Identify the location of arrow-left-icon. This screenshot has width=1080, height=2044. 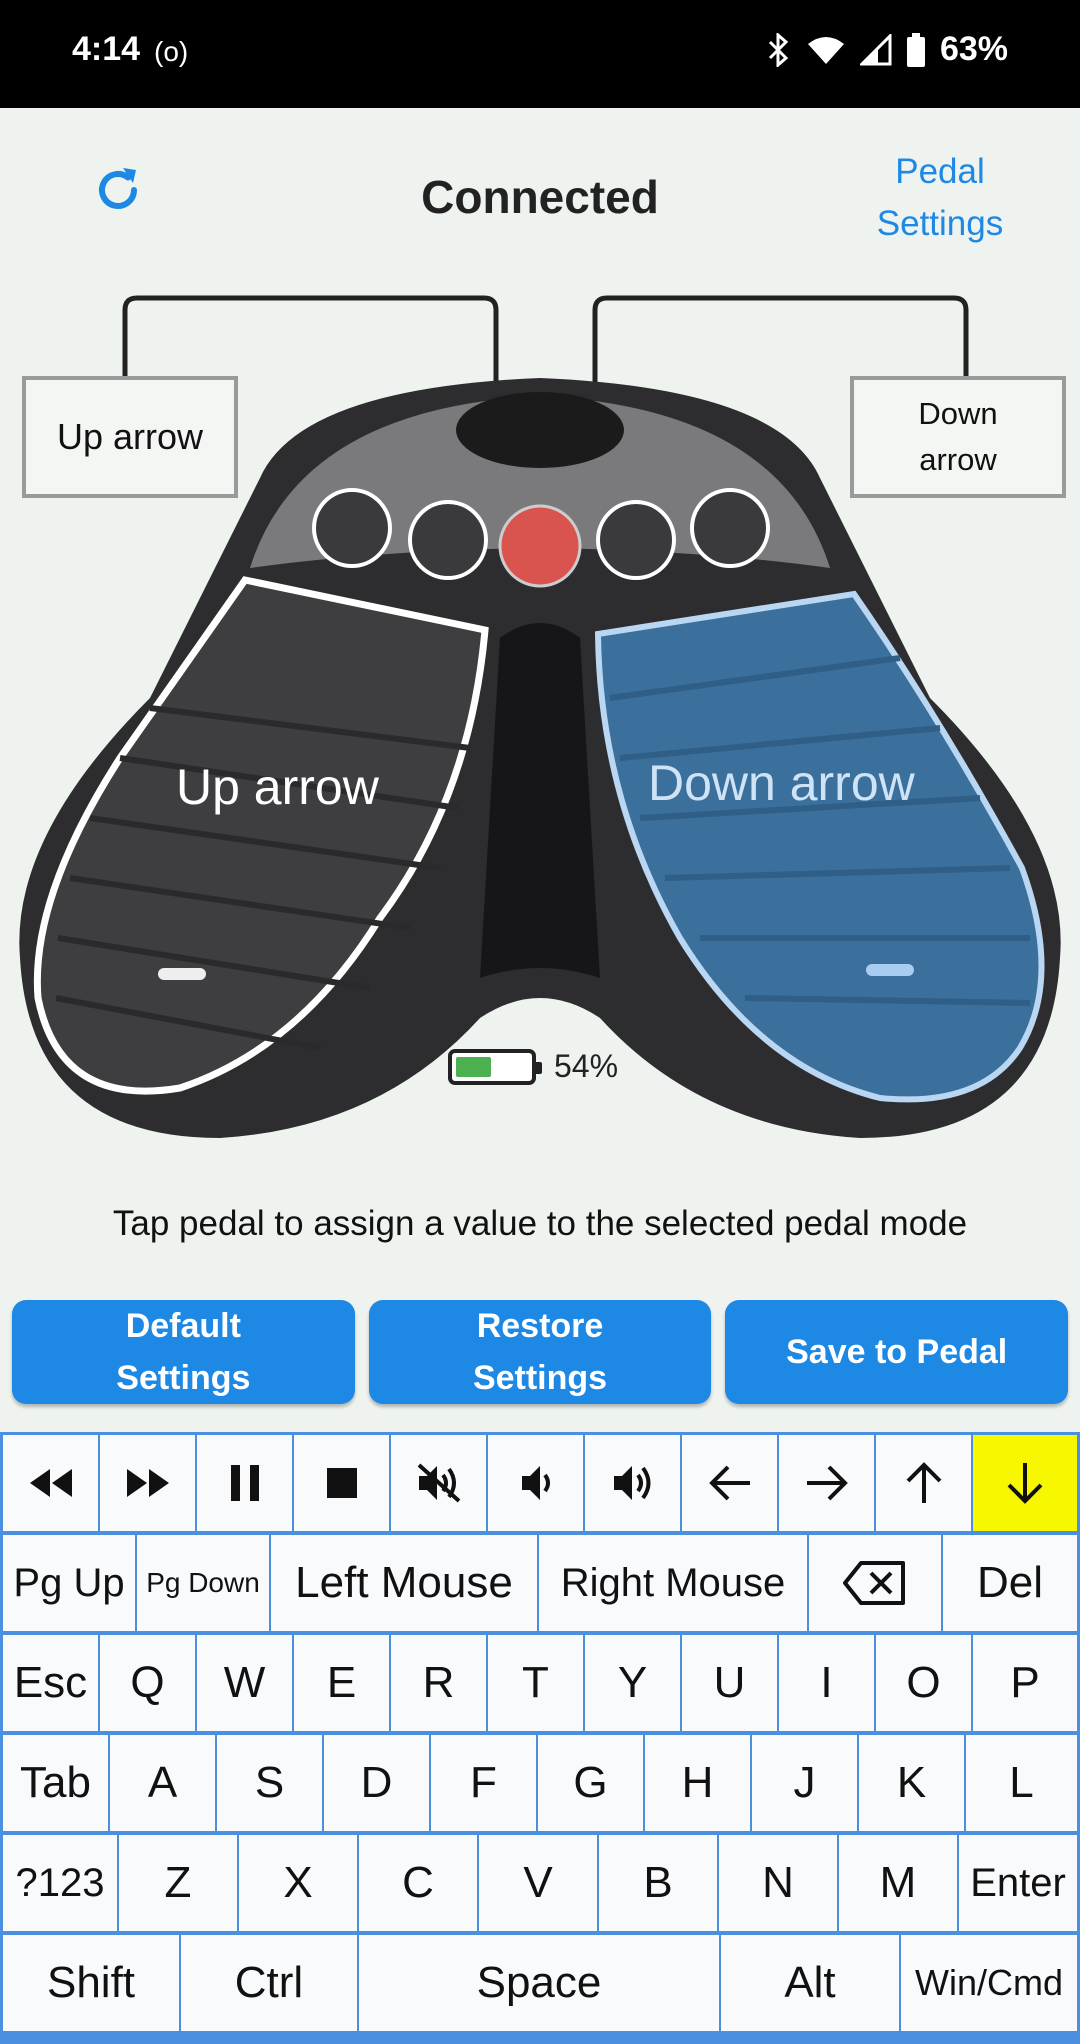
(729, 1483).